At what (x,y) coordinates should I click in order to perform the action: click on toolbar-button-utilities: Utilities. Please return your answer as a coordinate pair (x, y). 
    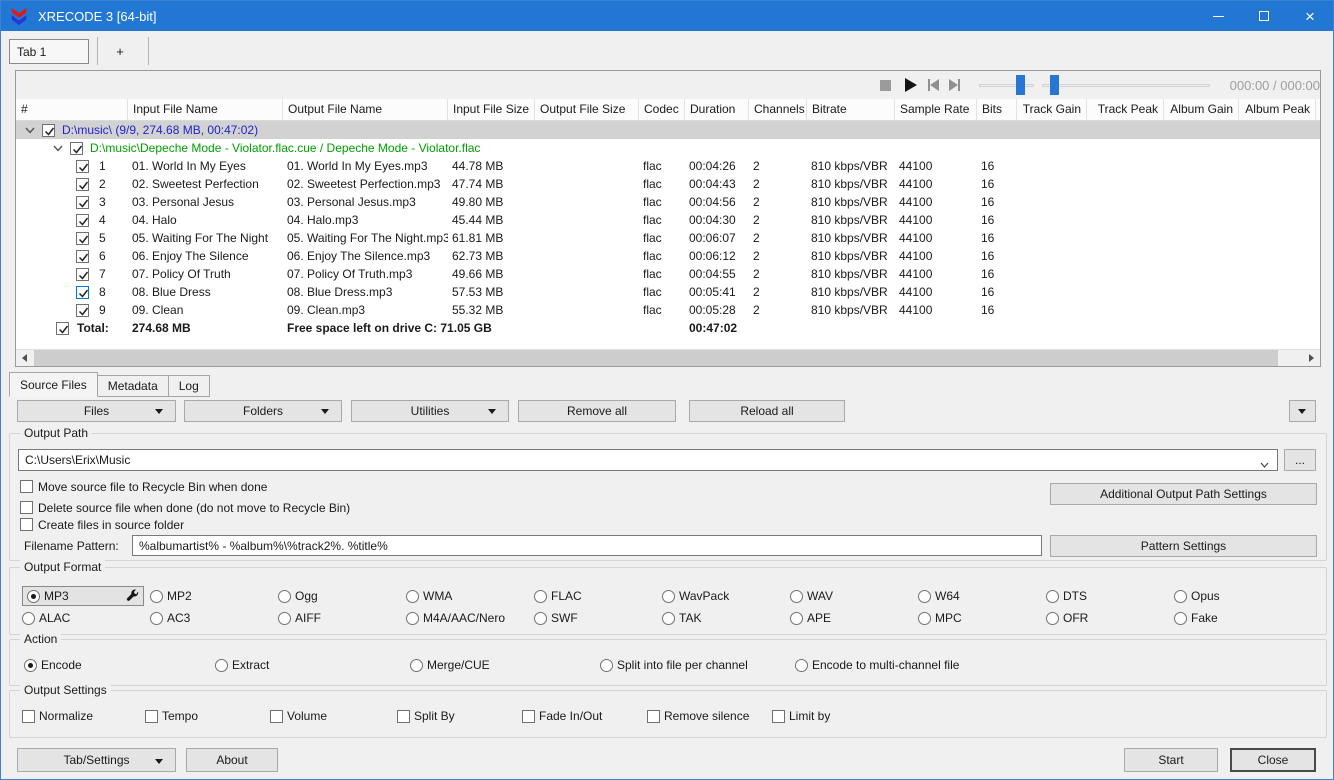
    Looking at the image, I should click on (430, 411).